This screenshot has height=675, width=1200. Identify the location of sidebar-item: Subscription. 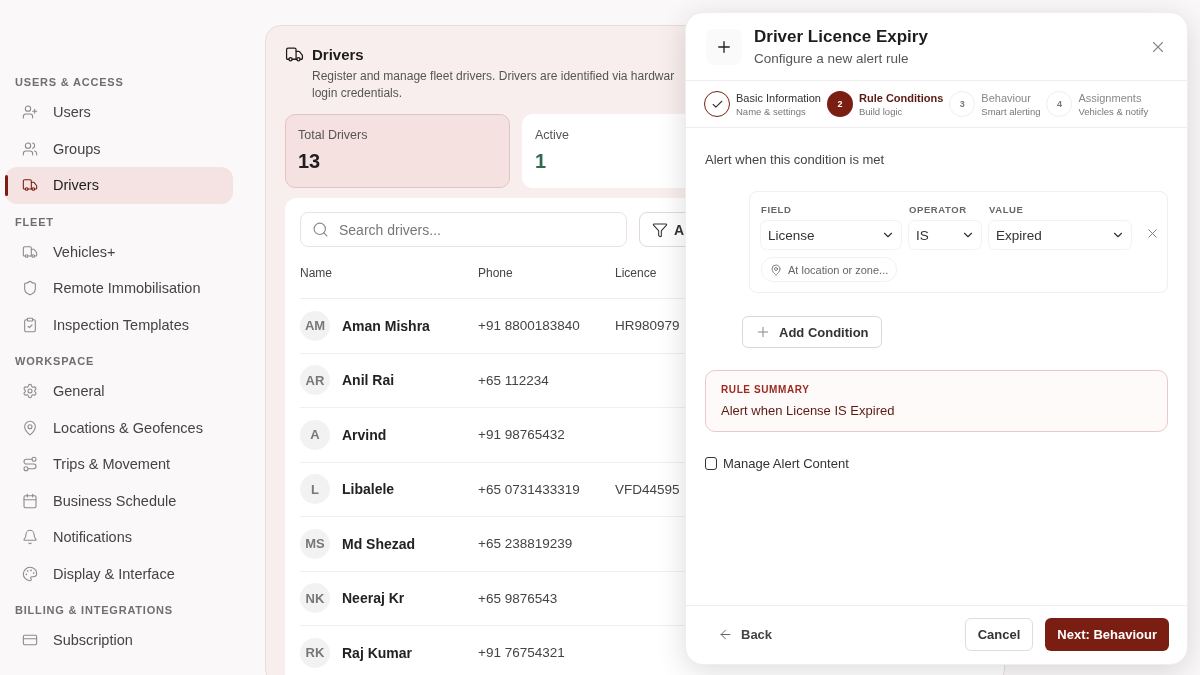
(119, 640).